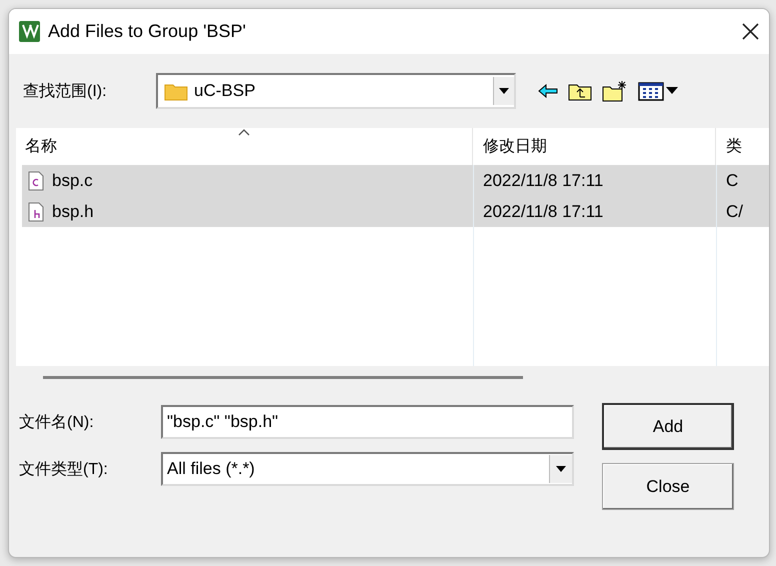  Describe the element at coordinates (668, 486) in the screenshot. I see `dialog-button: Close` at that location.